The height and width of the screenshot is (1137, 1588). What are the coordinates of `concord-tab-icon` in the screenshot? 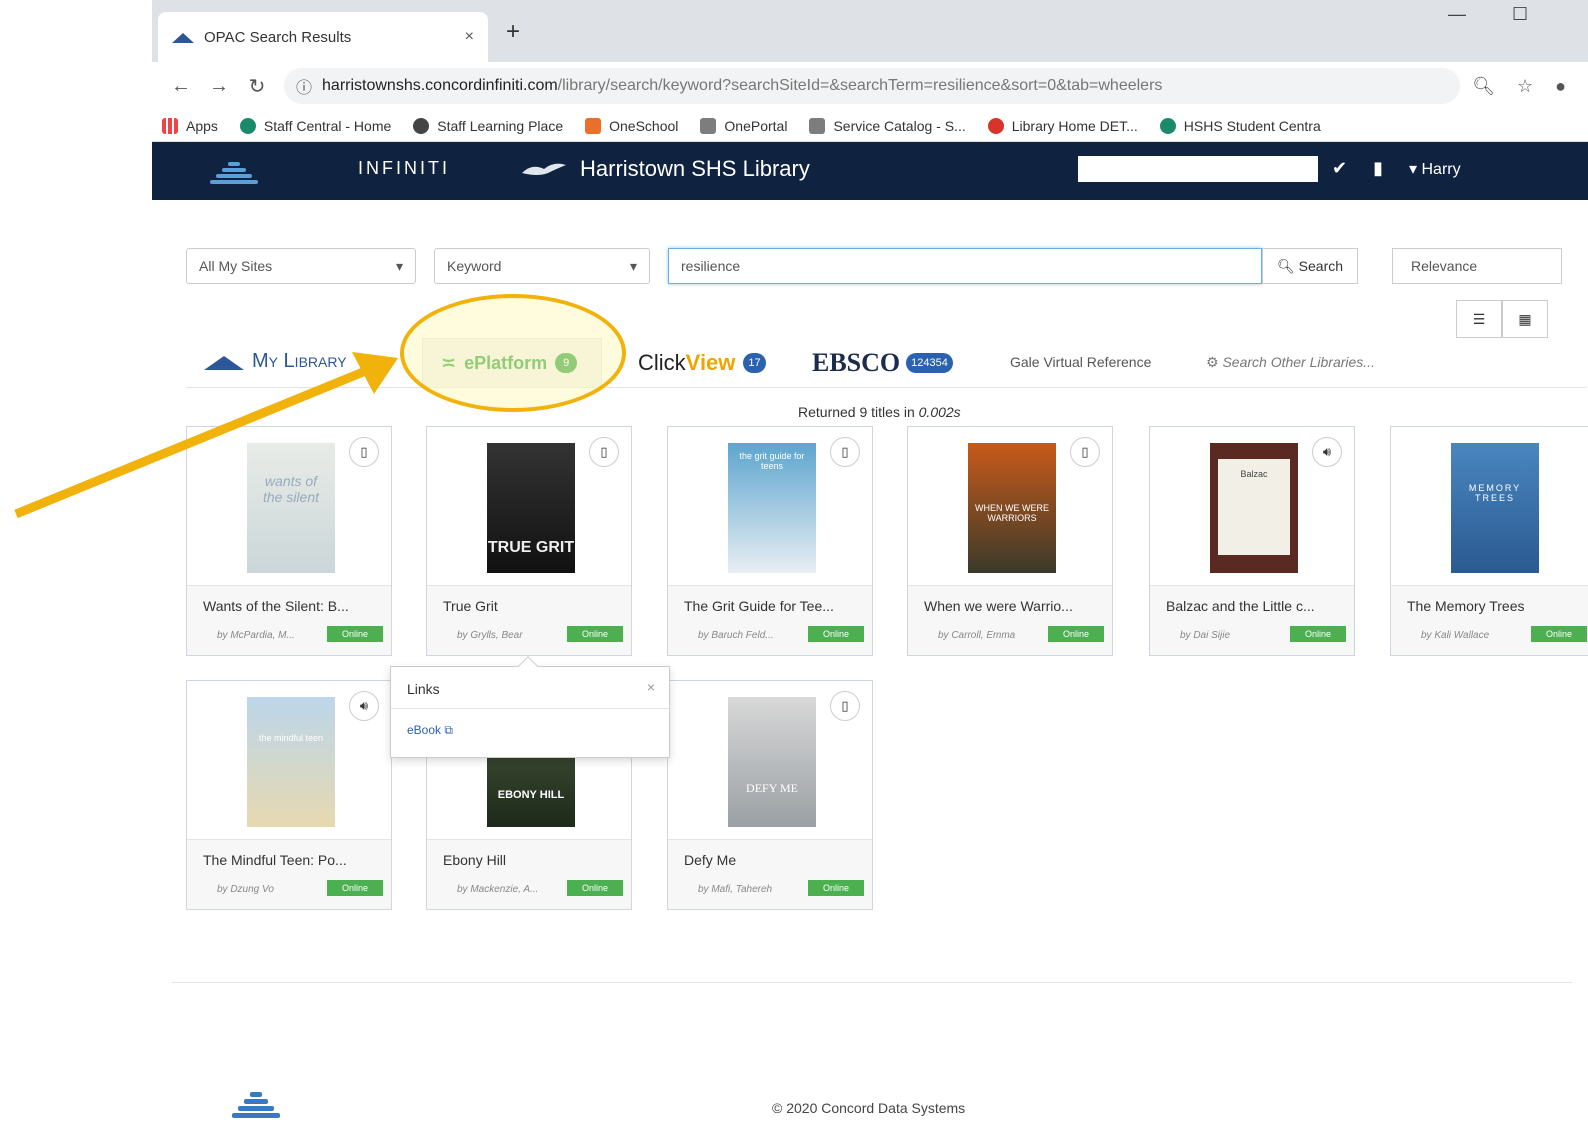 It's located at (183, 38).